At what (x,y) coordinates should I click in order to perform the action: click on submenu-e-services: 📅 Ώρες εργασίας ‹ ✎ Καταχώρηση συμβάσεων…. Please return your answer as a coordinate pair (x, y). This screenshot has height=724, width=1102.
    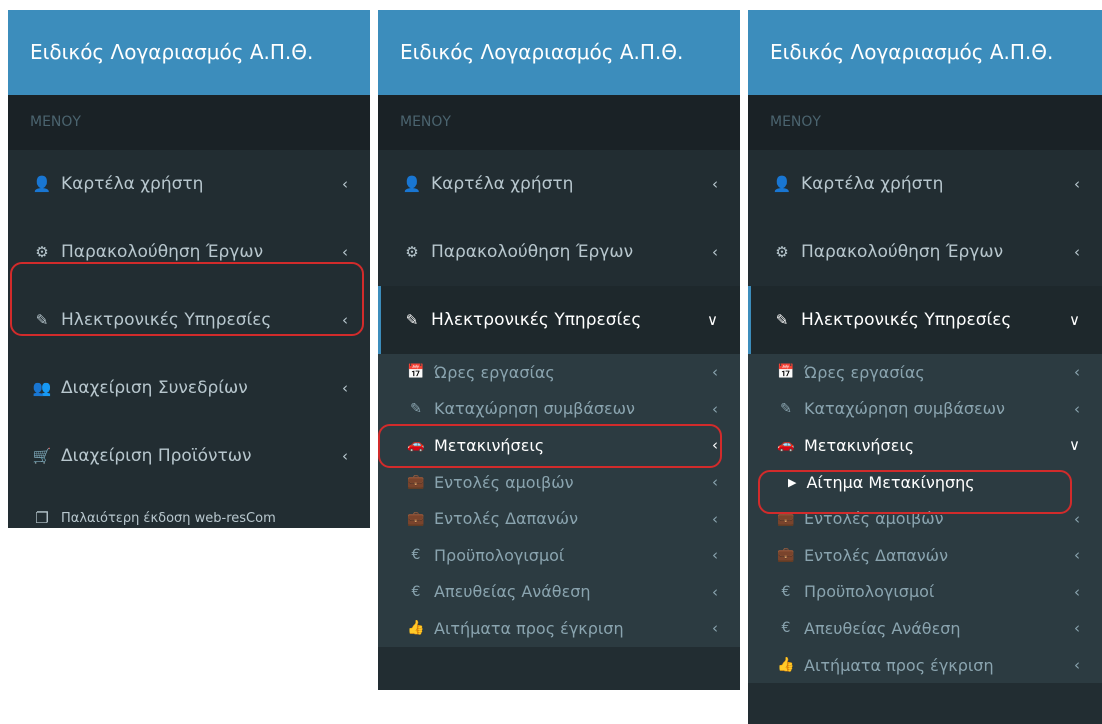
    Looking at the image, I should click on (925, 519).